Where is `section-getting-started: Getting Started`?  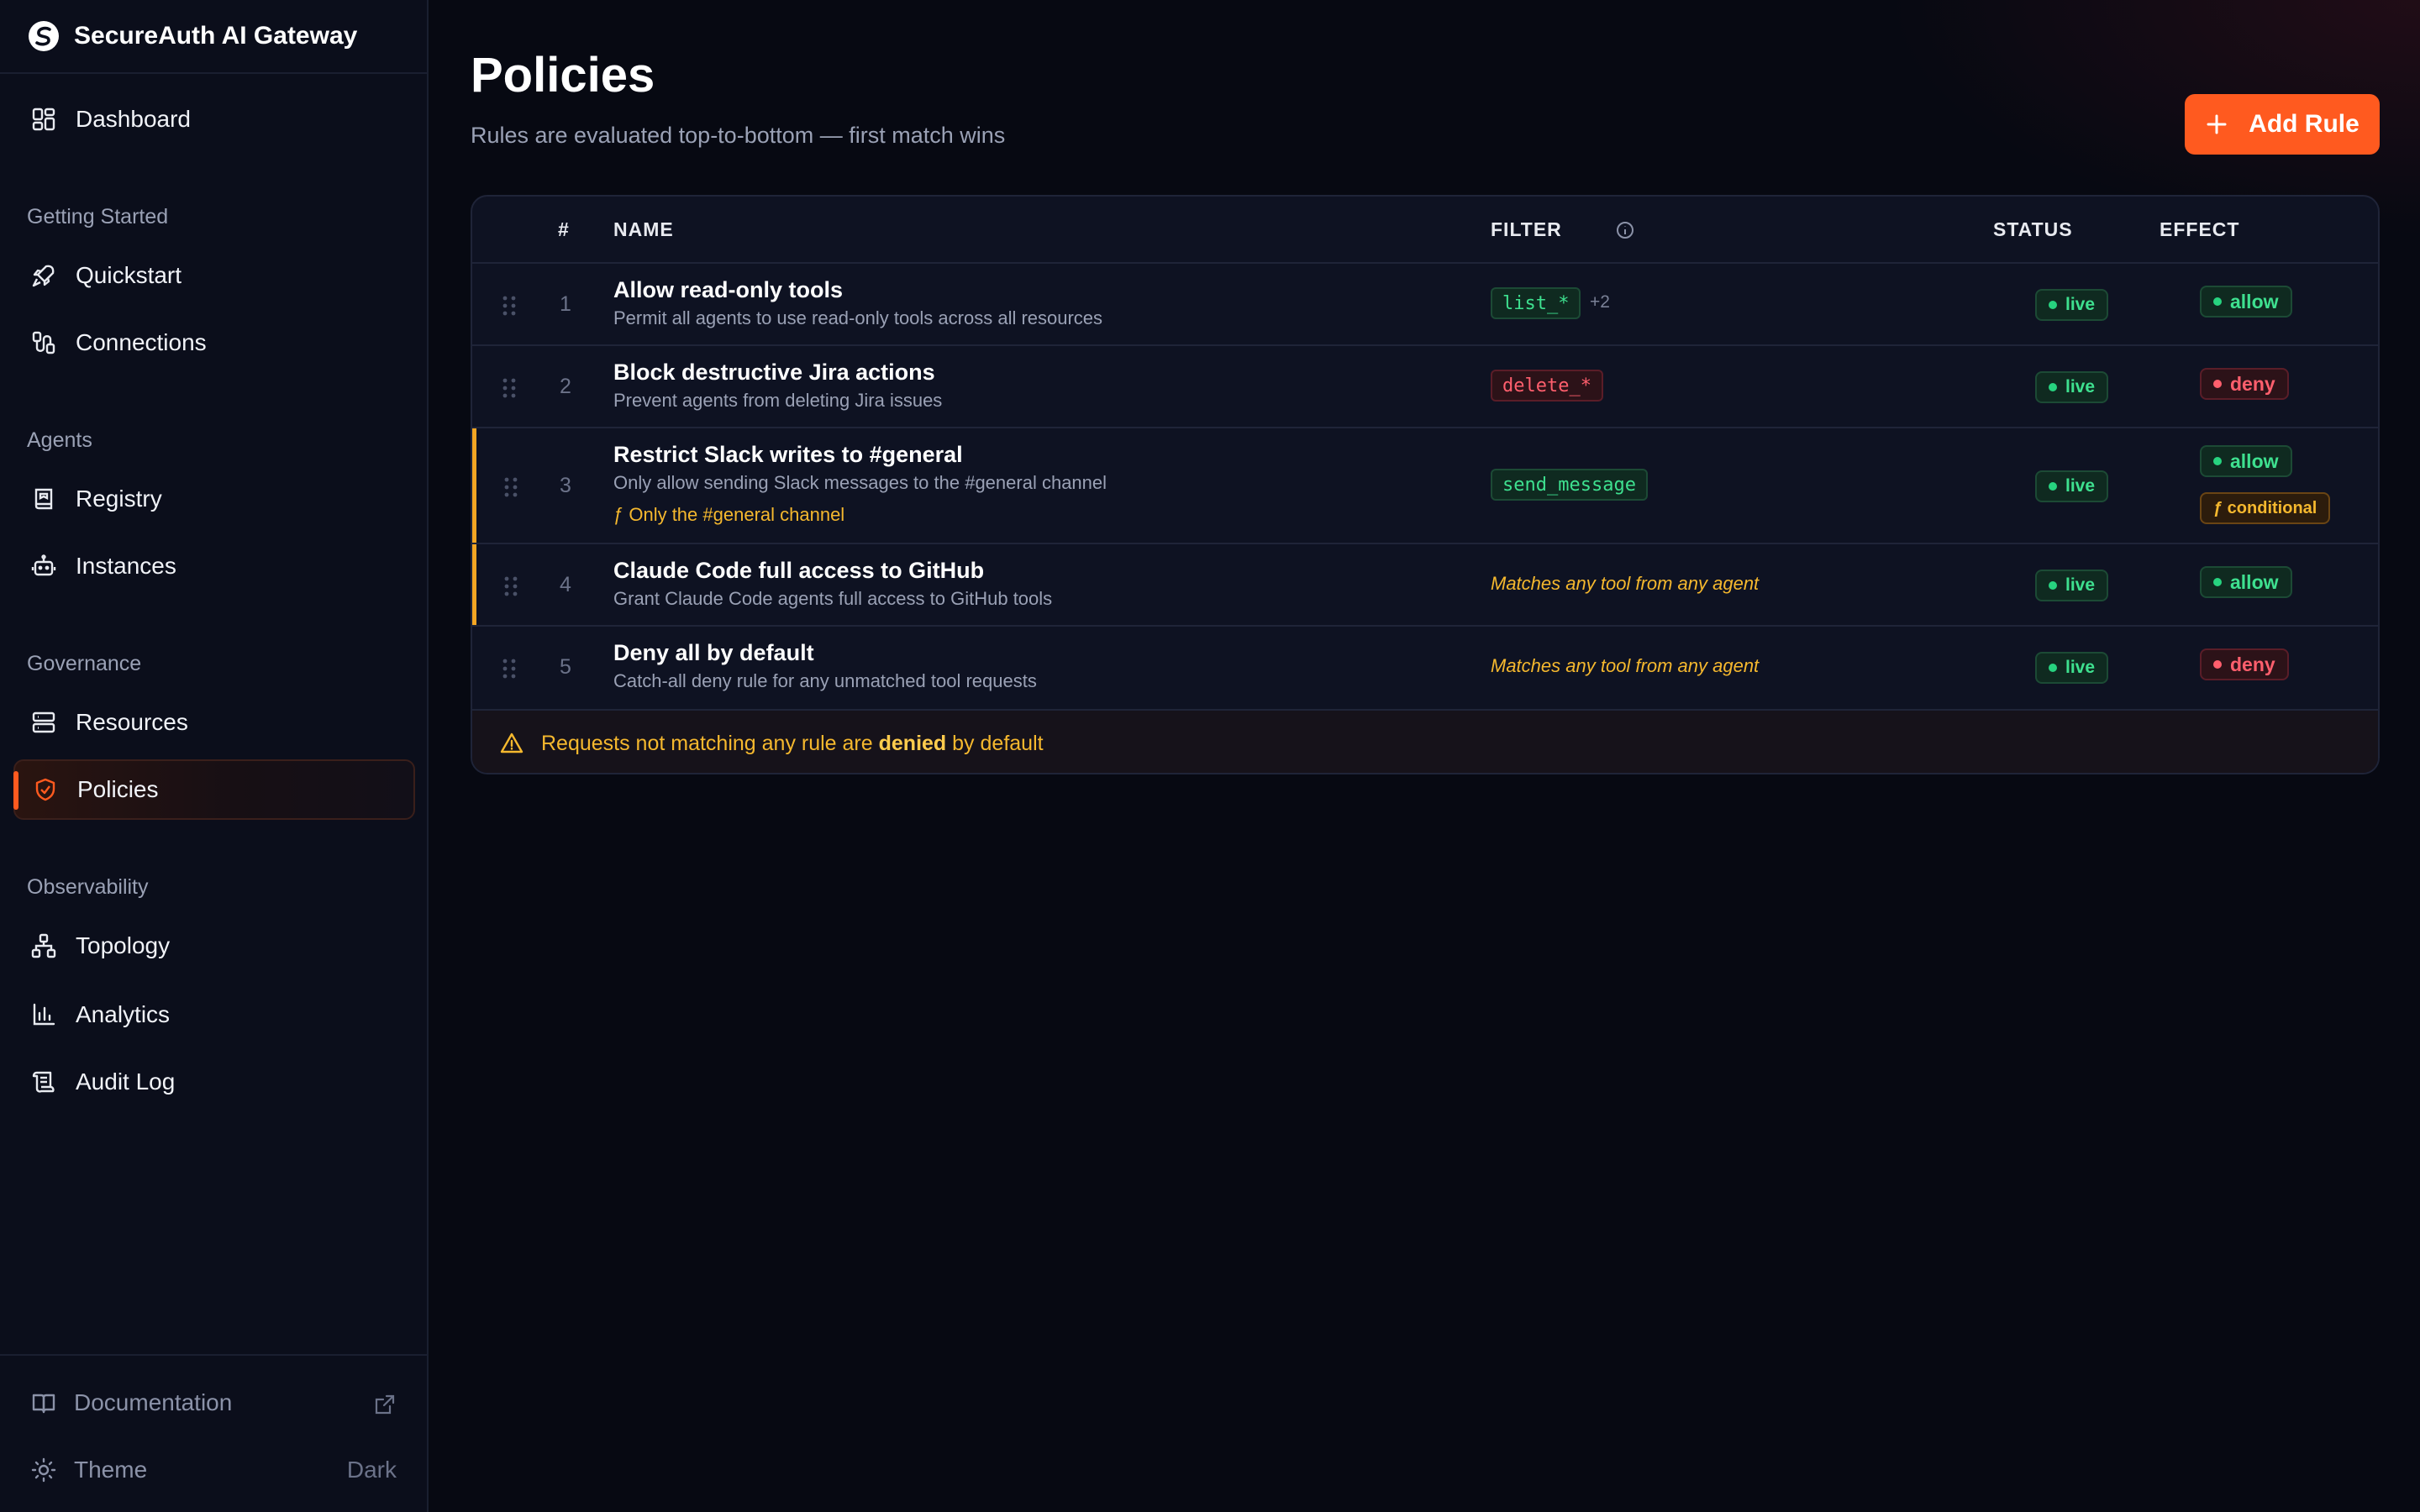 section-getting-started: Getting Started is located at coordinates (98, 216).